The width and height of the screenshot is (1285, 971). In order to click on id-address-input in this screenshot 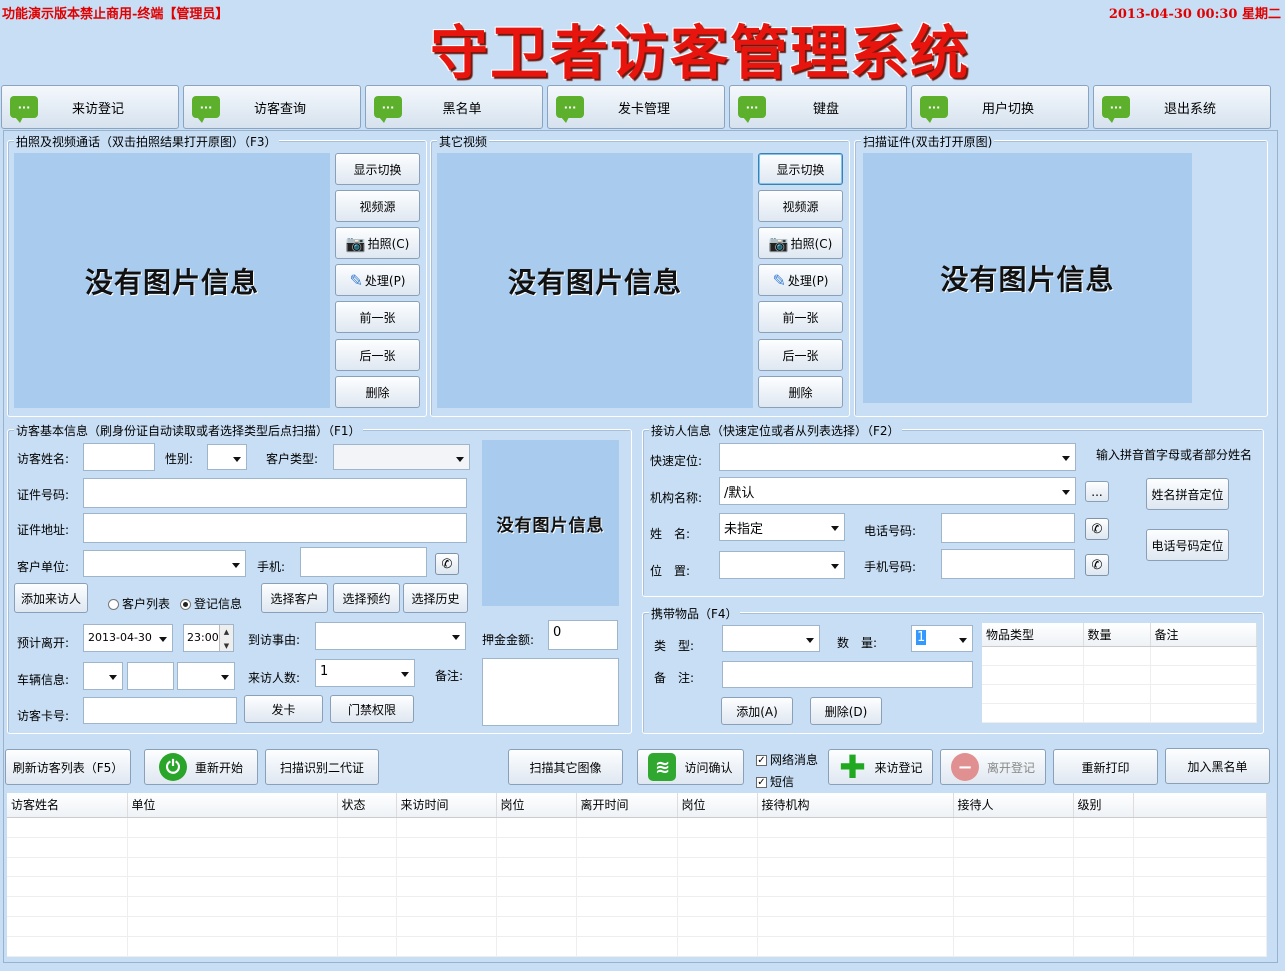, I will do `click(275, 528)`.